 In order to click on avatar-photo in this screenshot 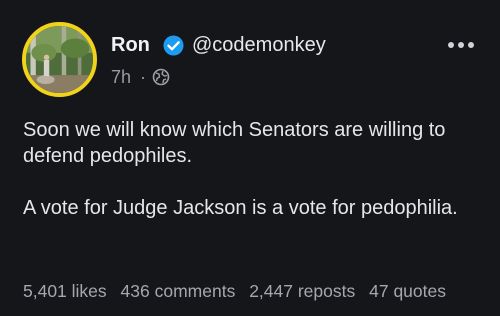, I will do `click(59, 59)`.